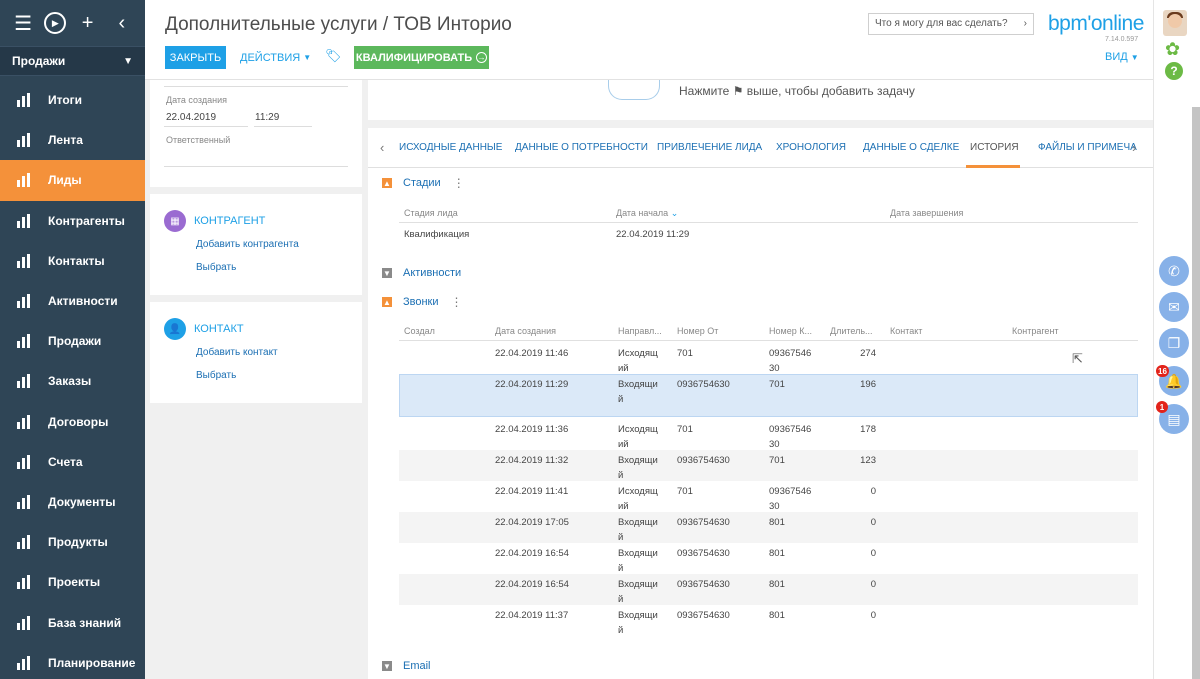  I want to click on email-group: ▼ Email, so click(406, 666).